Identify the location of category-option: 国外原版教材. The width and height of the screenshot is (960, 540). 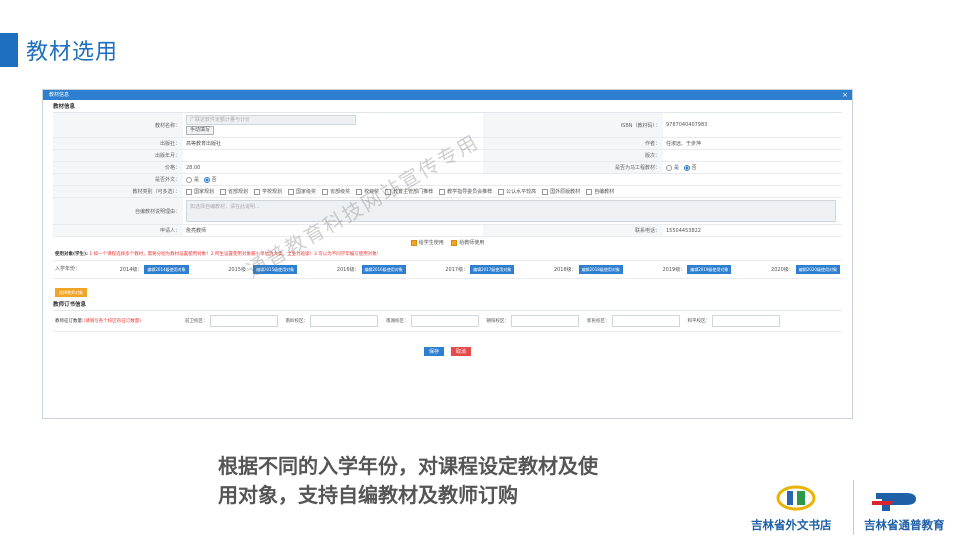
(561, 191).